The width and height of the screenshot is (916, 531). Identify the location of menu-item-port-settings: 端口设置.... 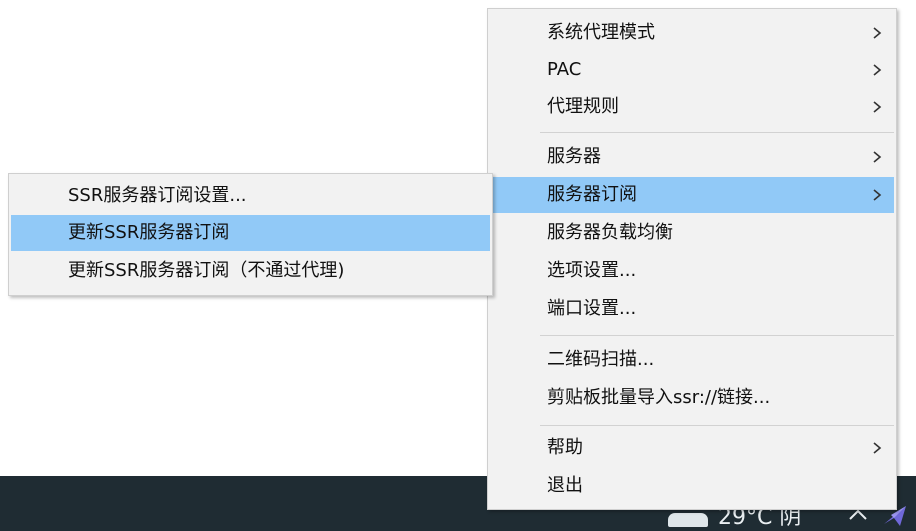
(692, 309).